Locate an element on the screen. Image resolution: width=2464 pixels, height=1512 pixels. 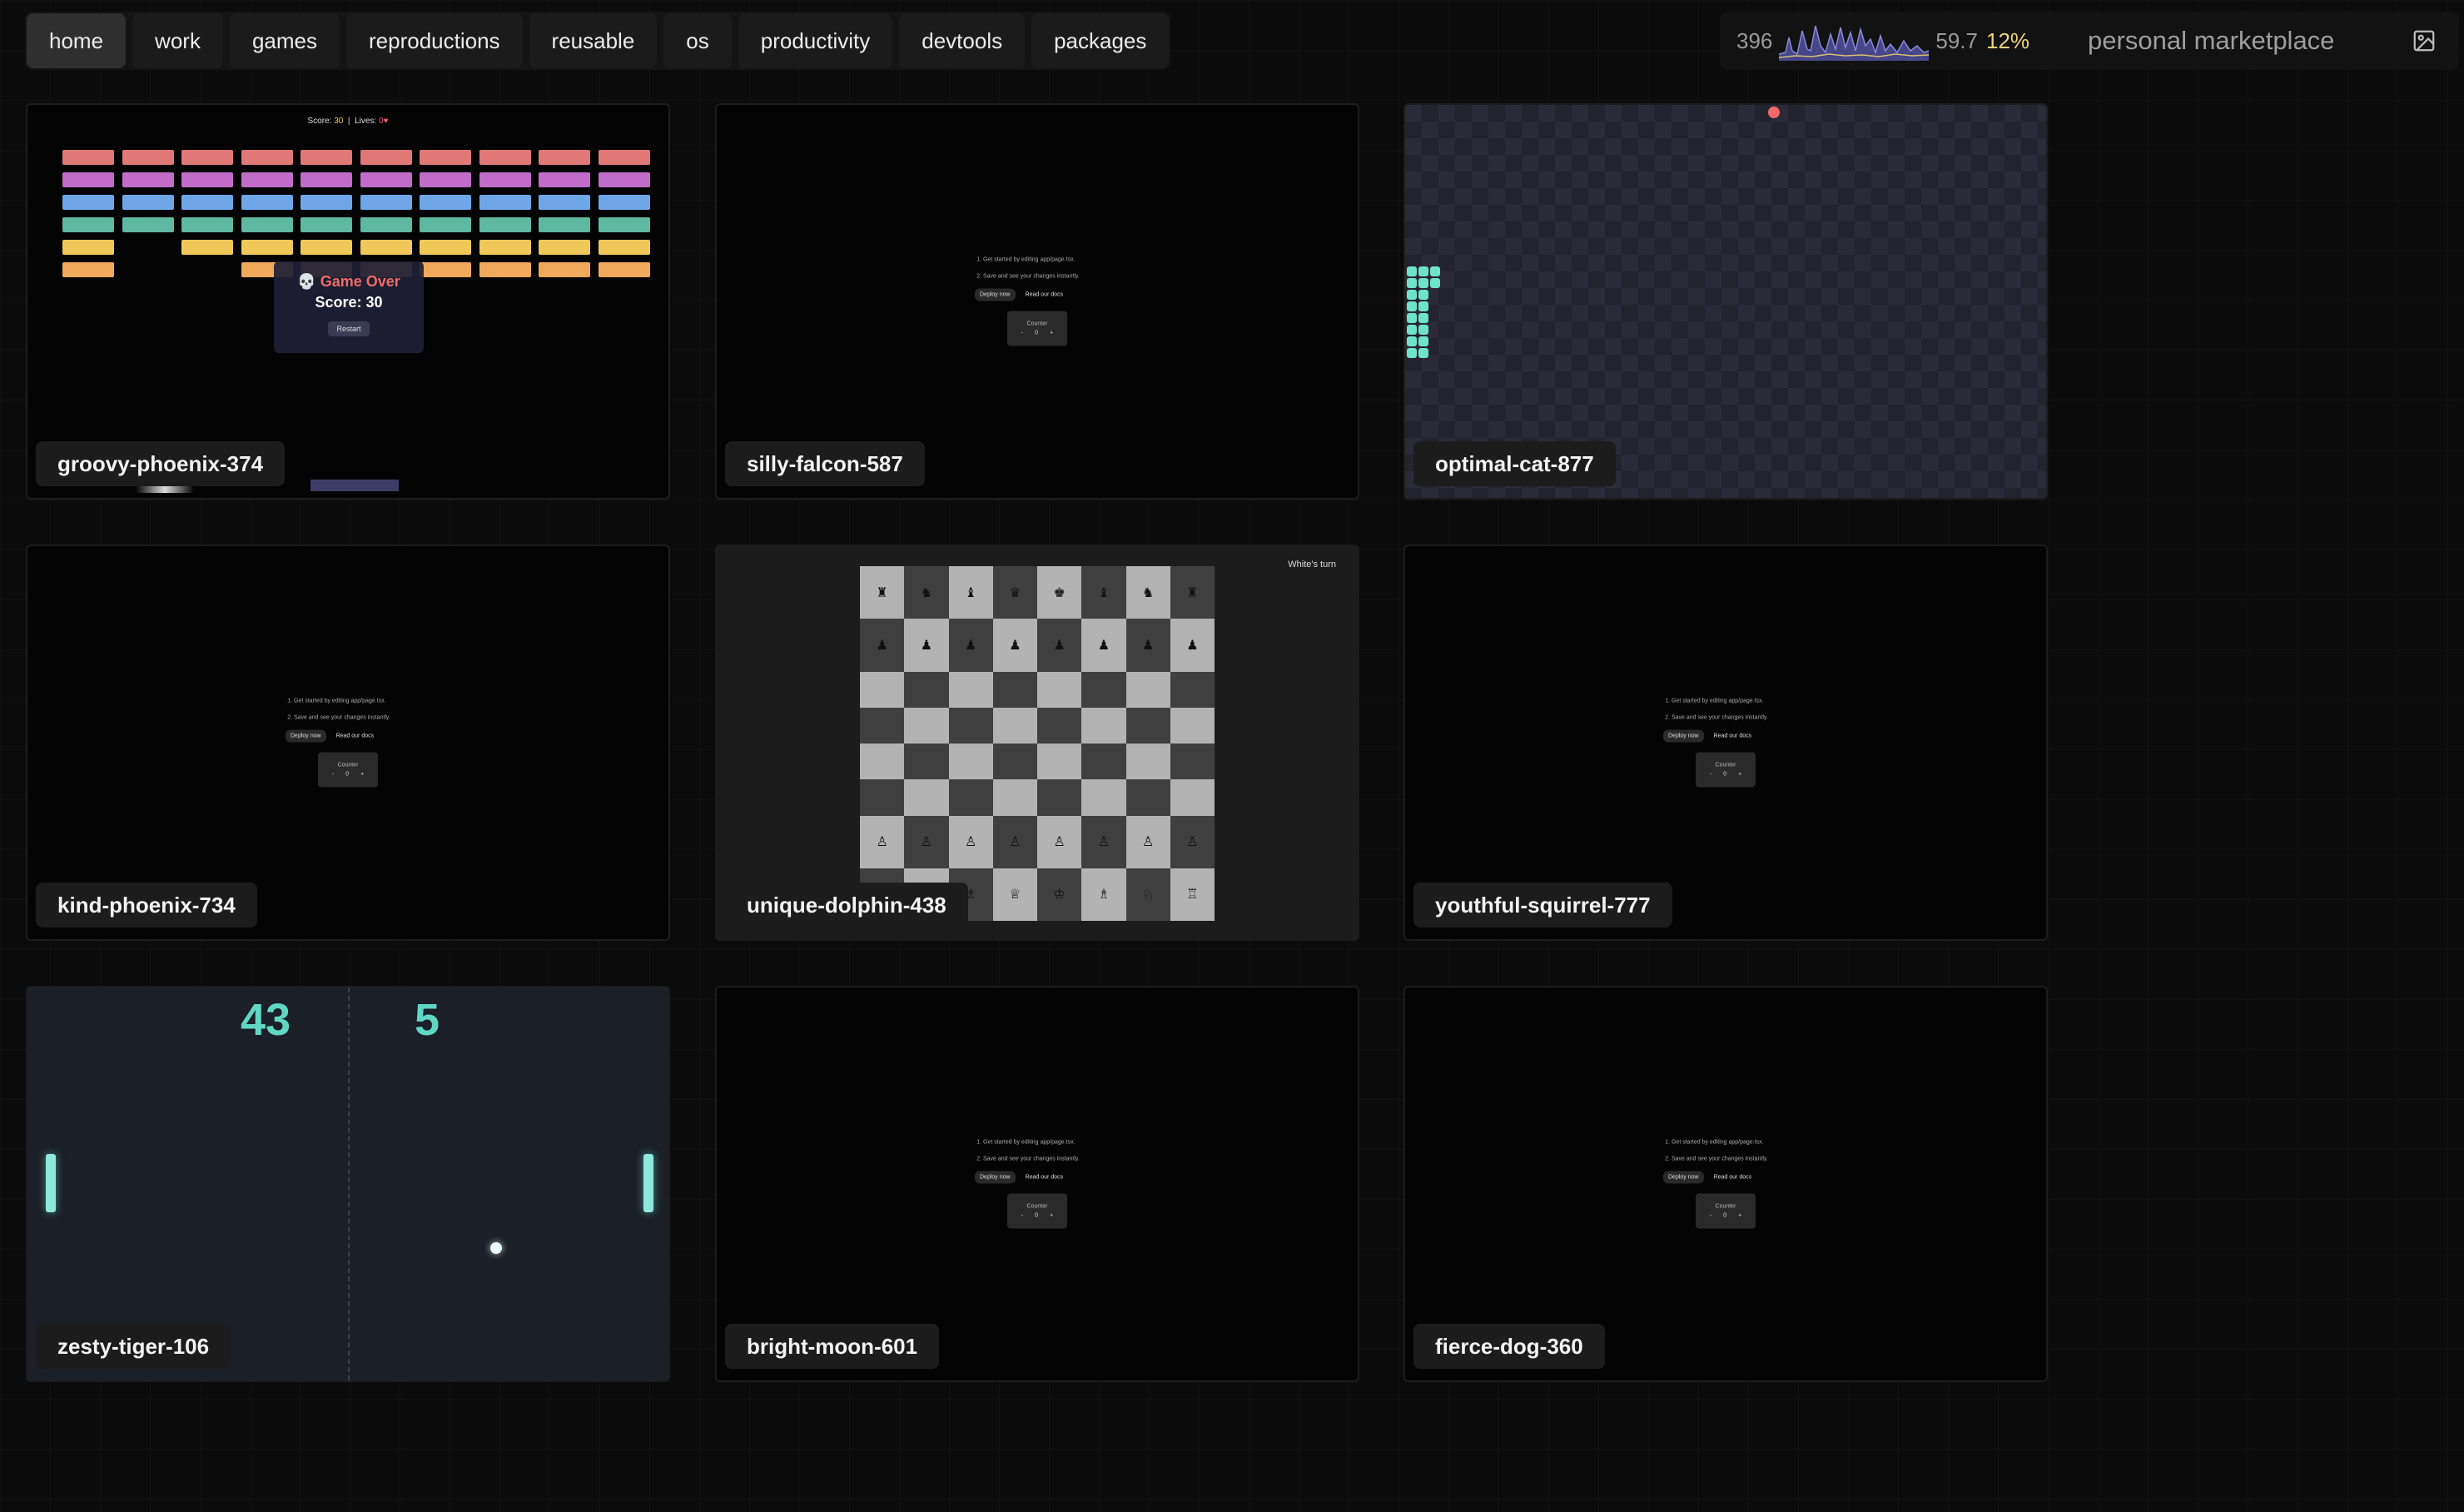
status-bar: 396 59.7 12% personal marketplace is located at coordinates (2089, 41).